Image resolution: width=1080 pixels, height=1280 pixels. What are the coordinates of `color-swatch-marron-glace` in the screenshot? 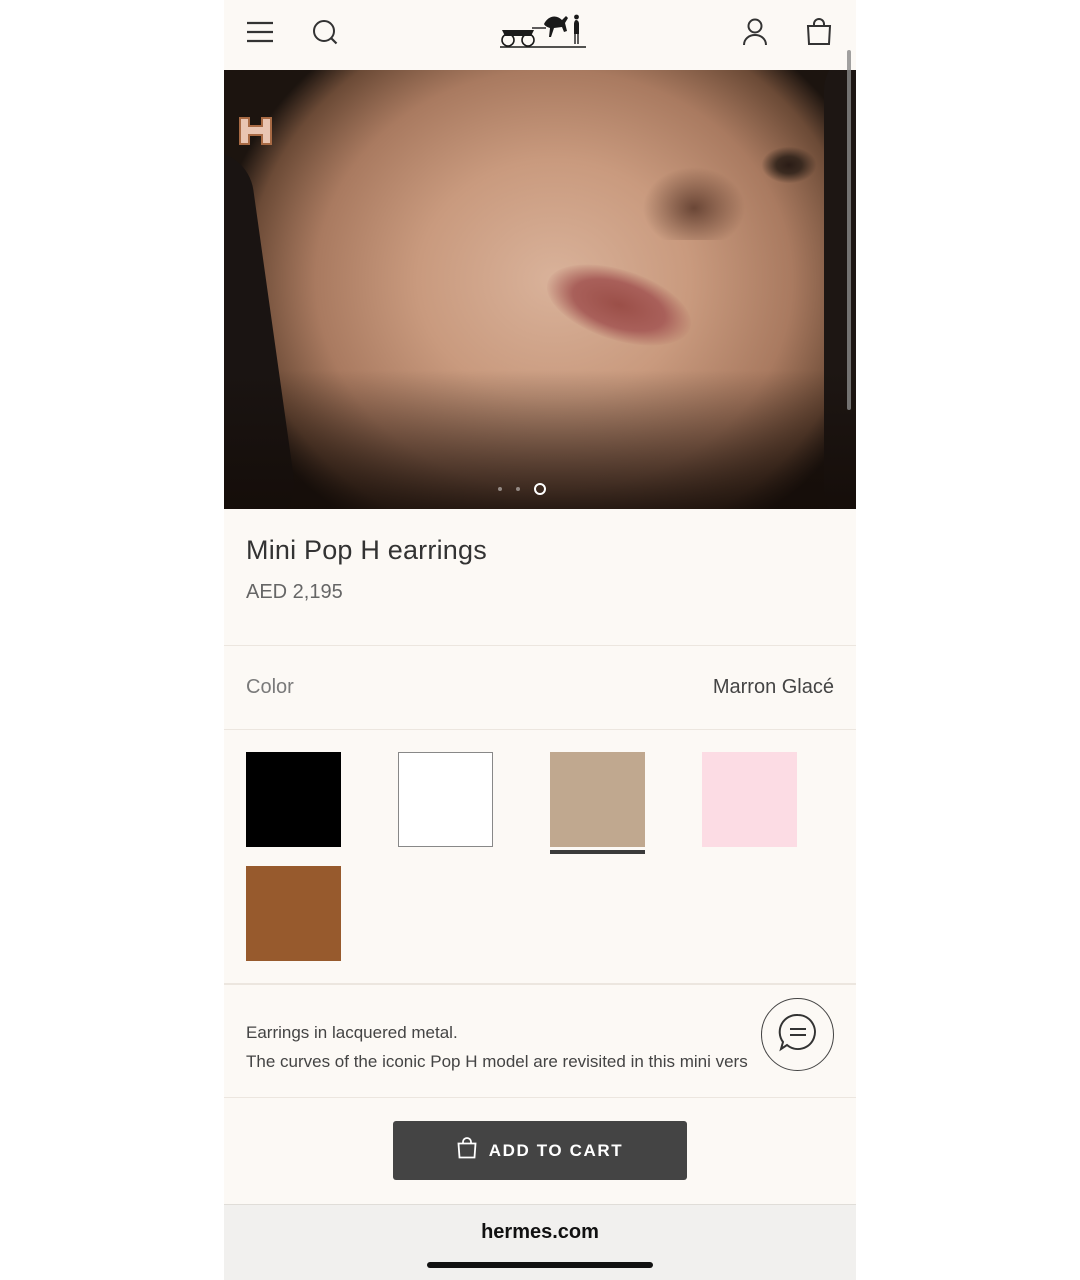 It's located at (597, 803).